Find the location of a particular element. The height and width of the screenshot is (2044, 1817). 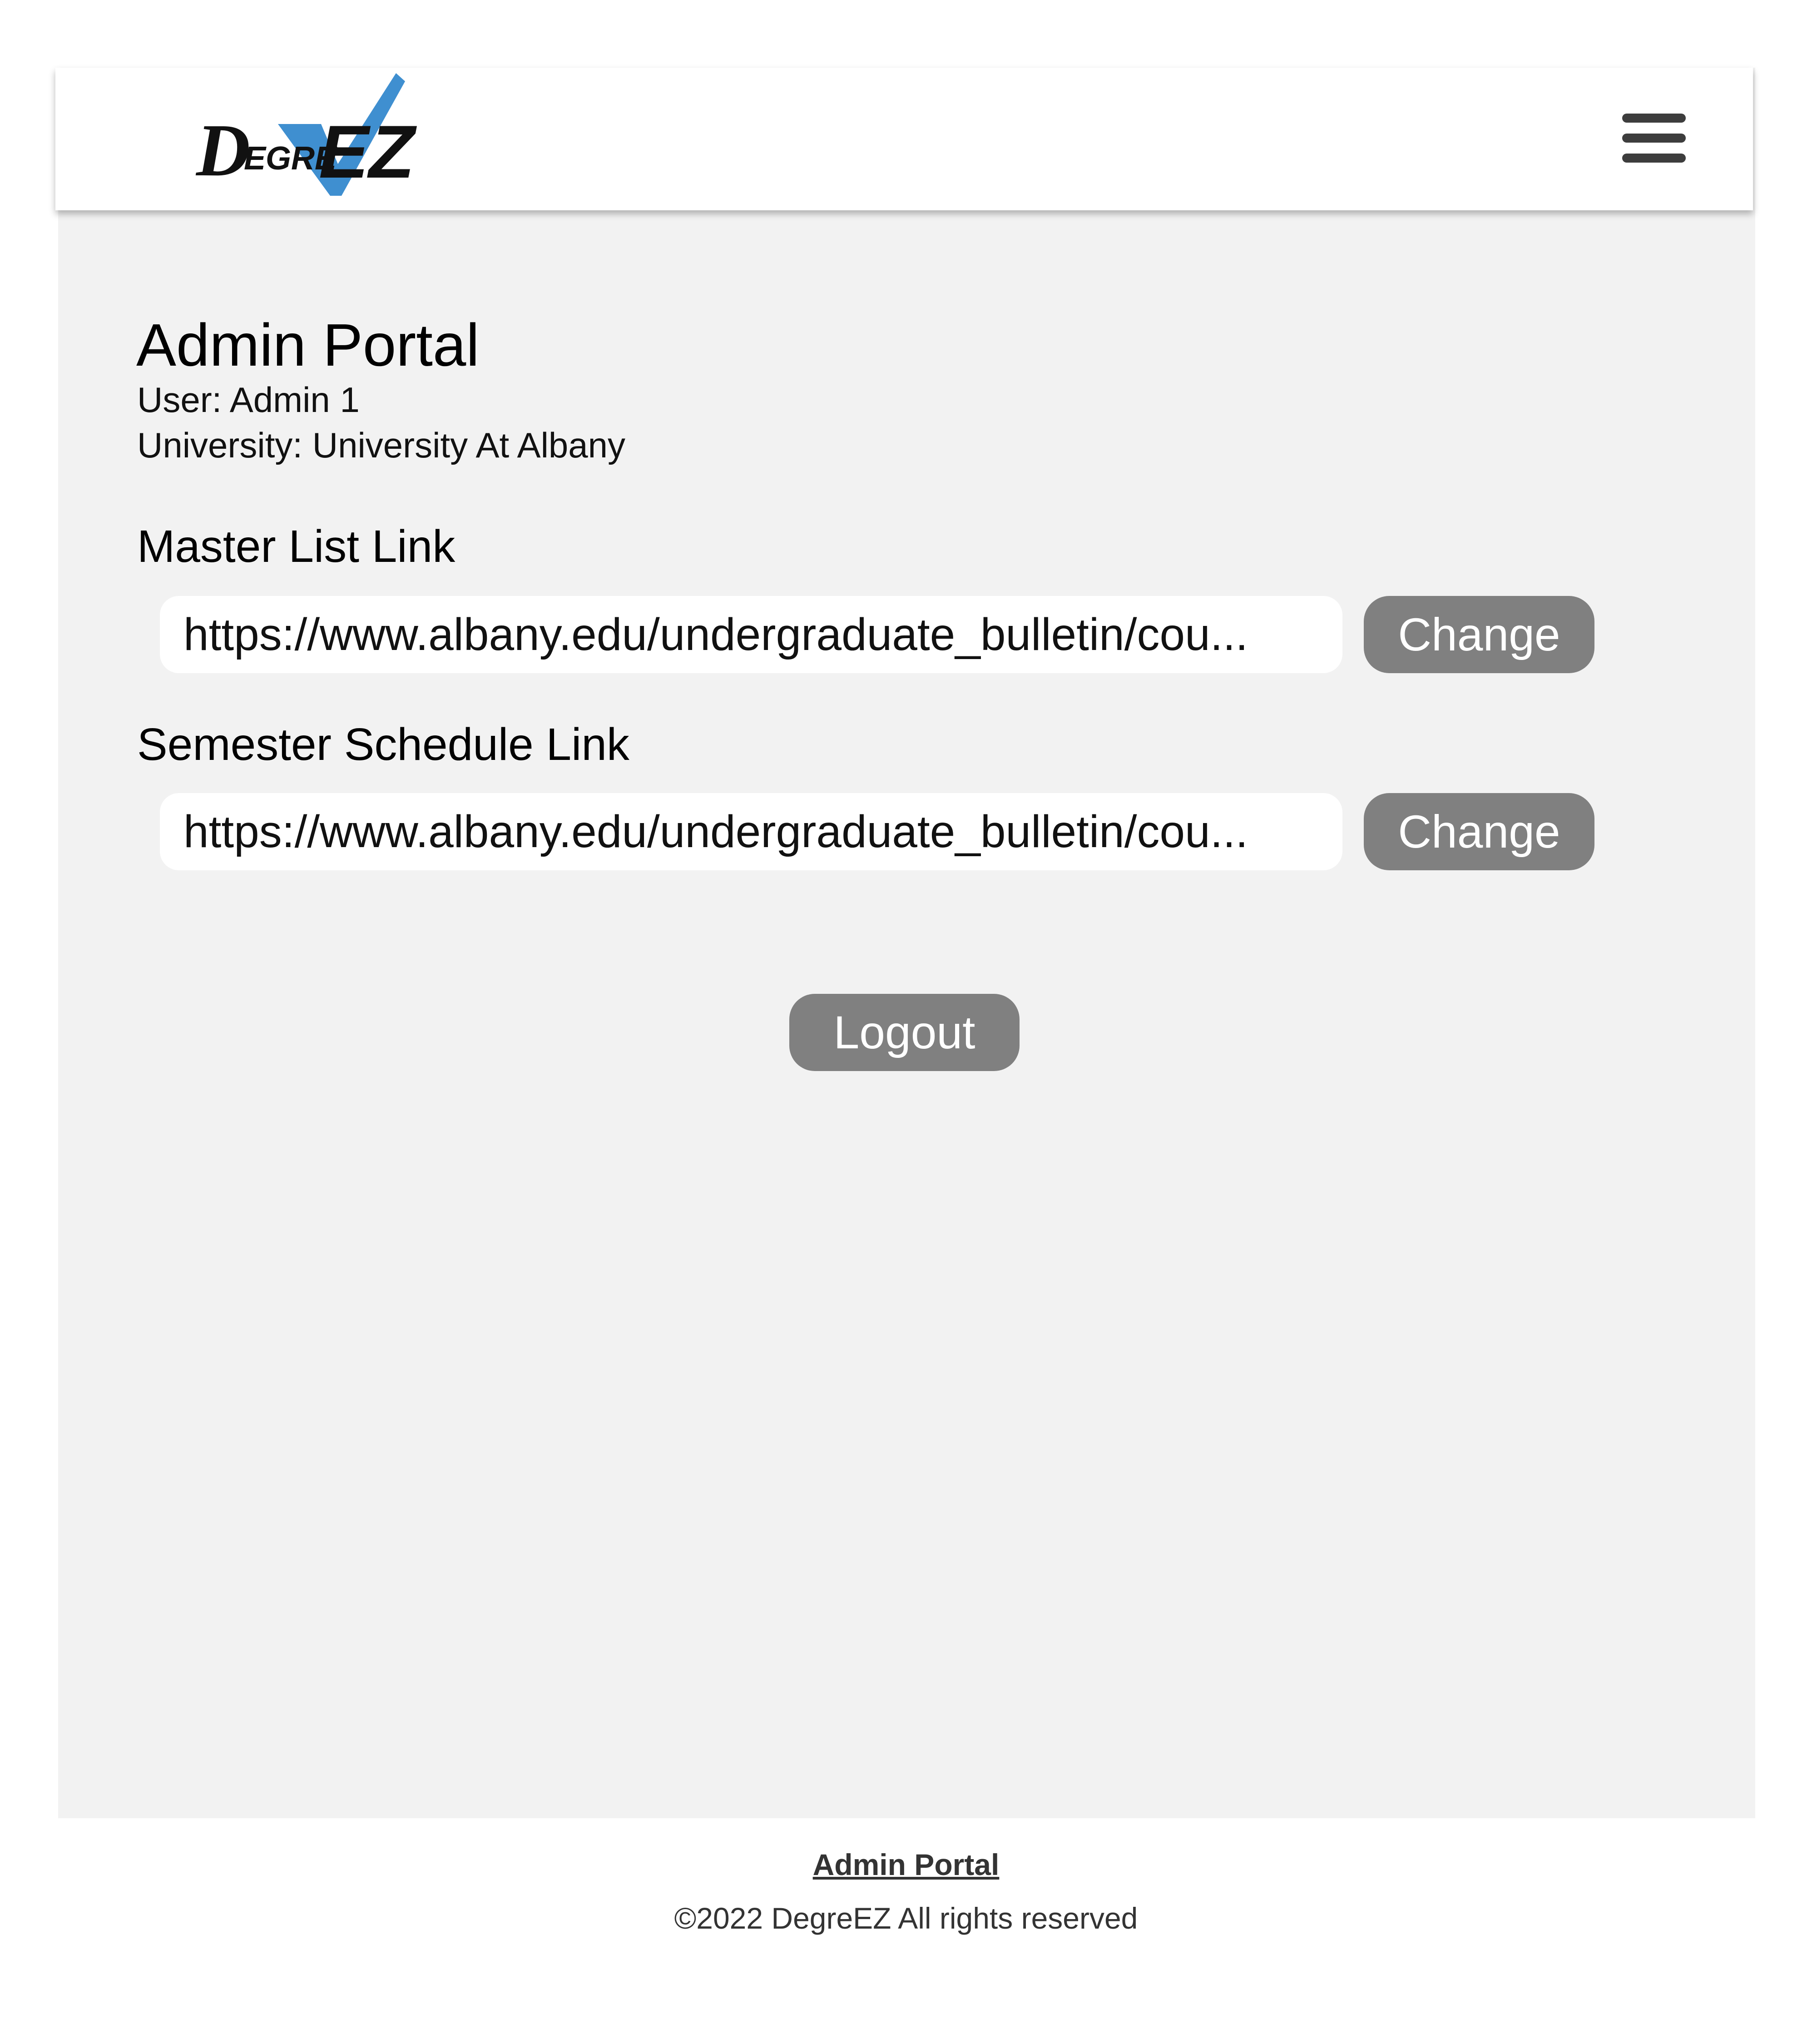

footer-admin-portal-link-row: Admin Portal is located at coordinates (906, 1864).